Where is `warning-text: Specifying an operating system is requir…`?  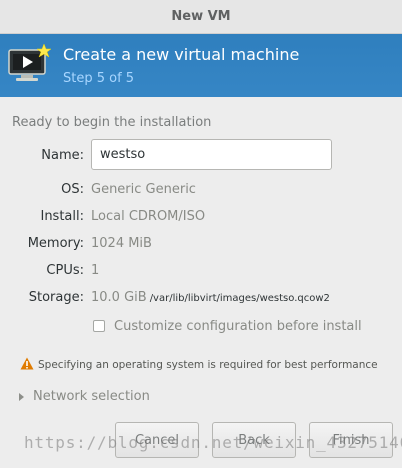 warning-text: Specifying an operating system is requir… is located at coordinates (208, 364).